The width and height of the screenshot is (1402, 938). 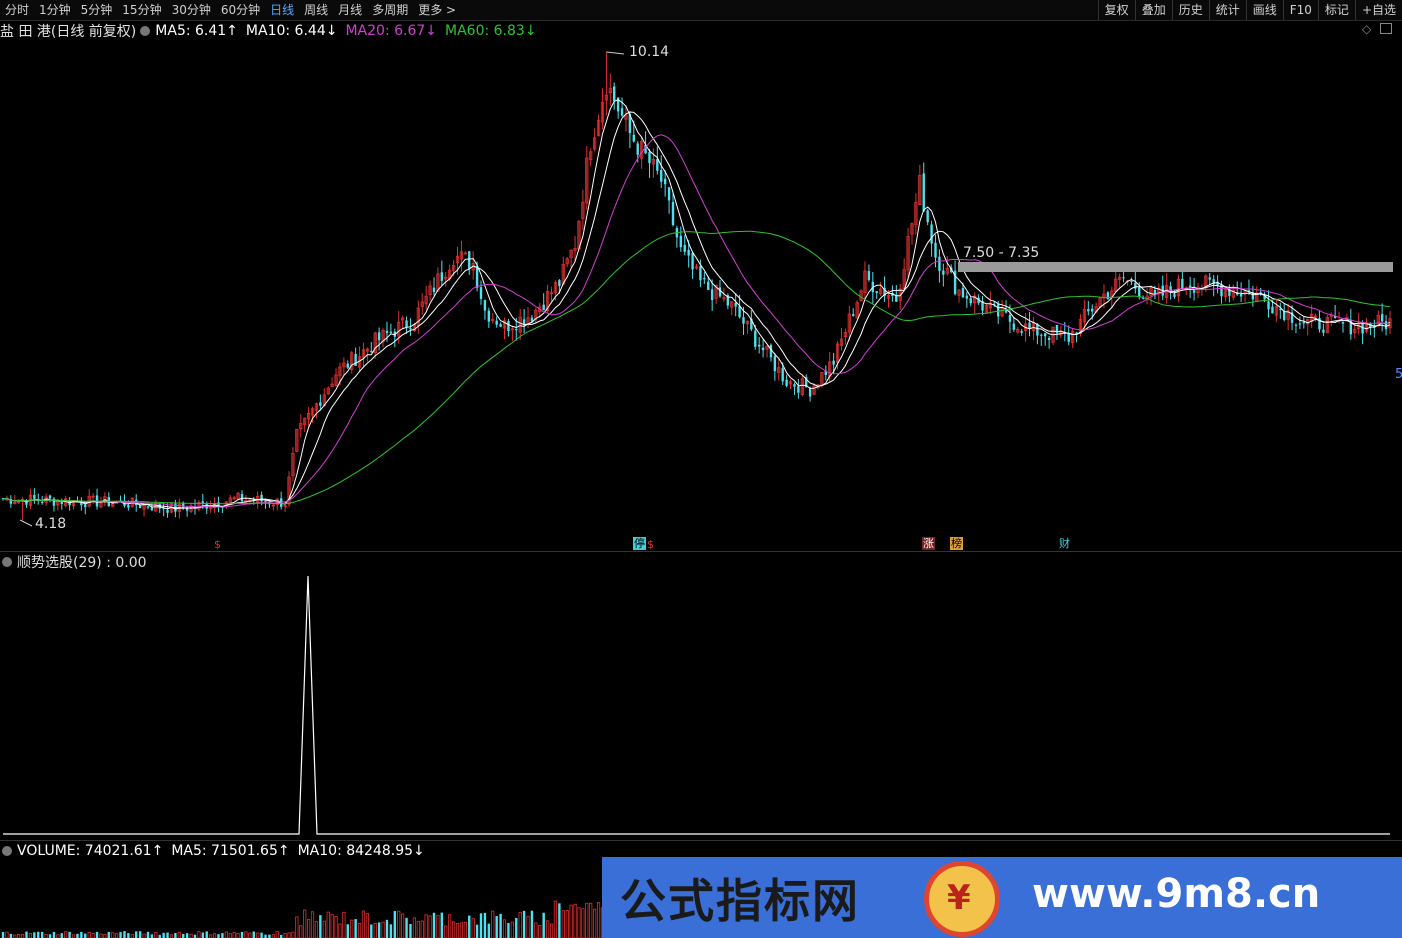 I want to click on event-marker: 榜, so click(x=956, y=543).